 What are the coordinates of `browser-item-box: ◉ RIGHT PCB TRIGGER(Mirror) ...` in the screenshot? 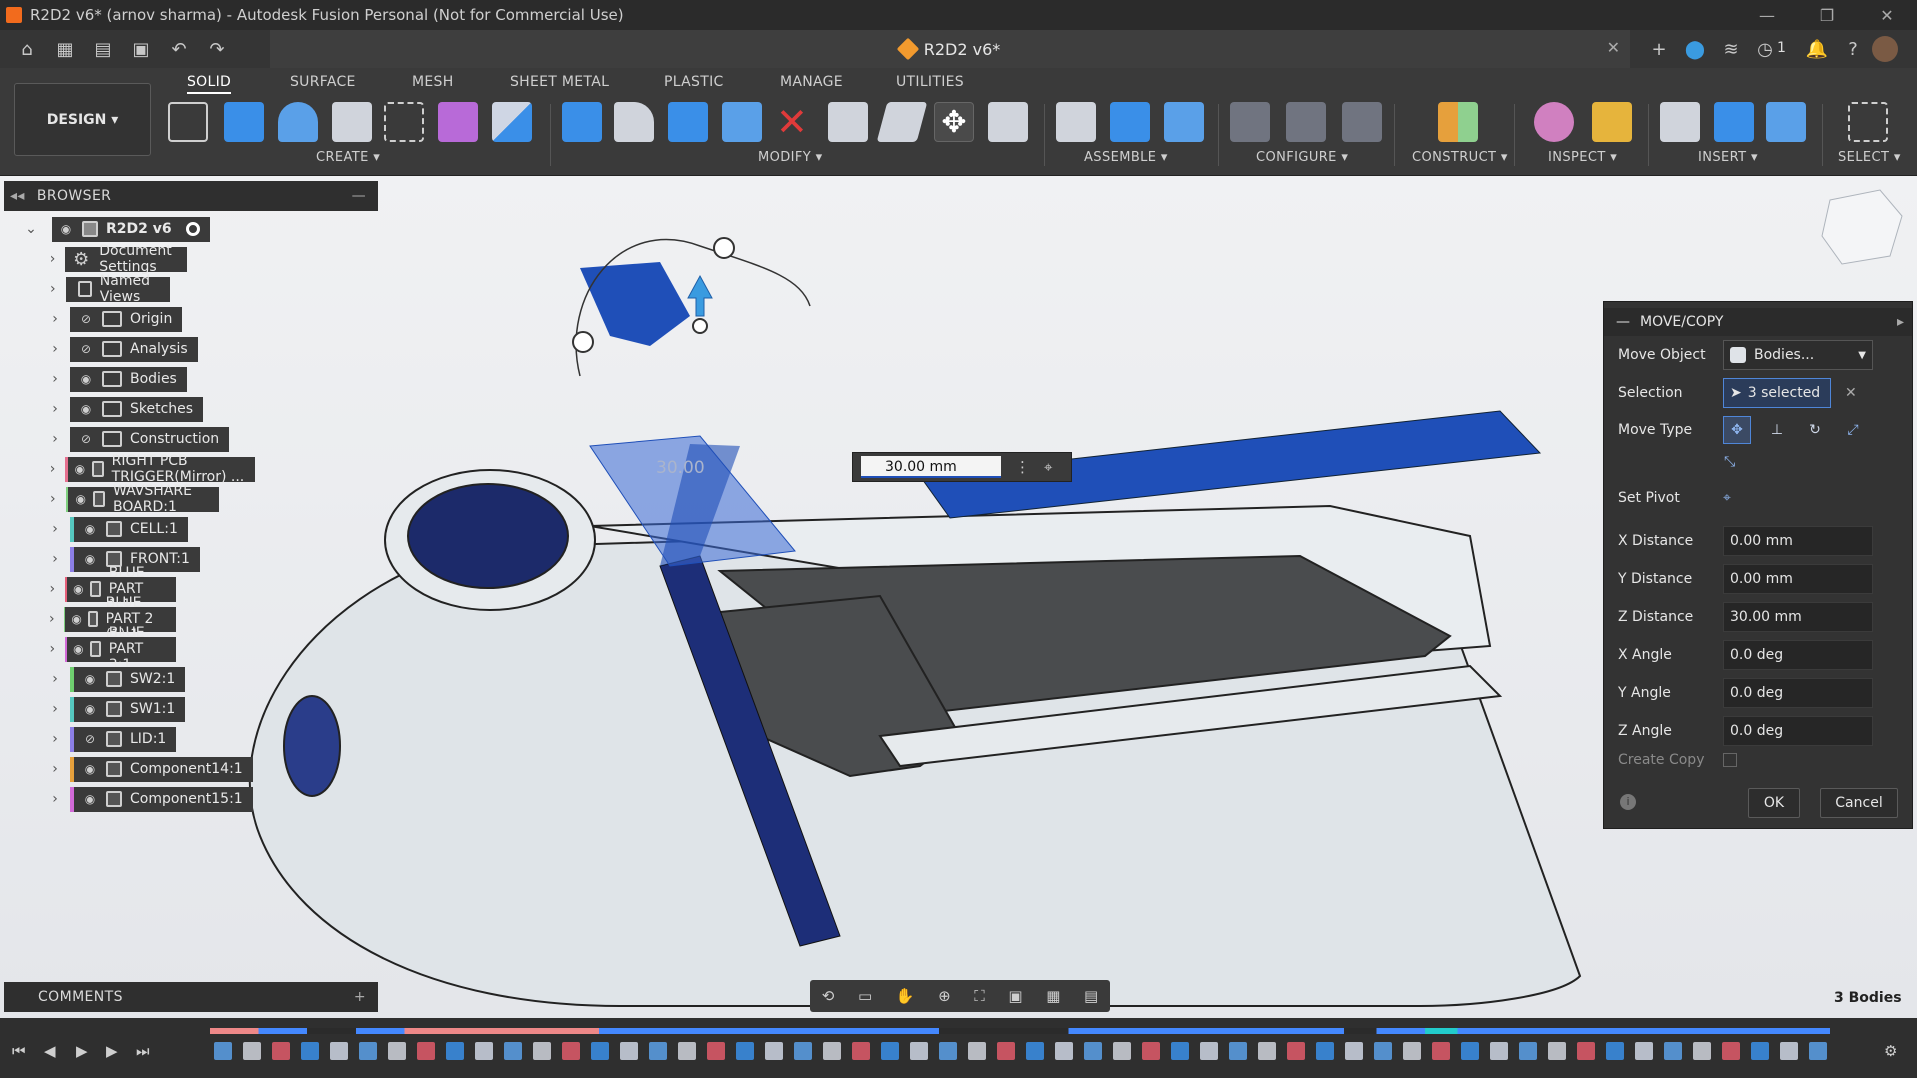 It's located at (160, 469).